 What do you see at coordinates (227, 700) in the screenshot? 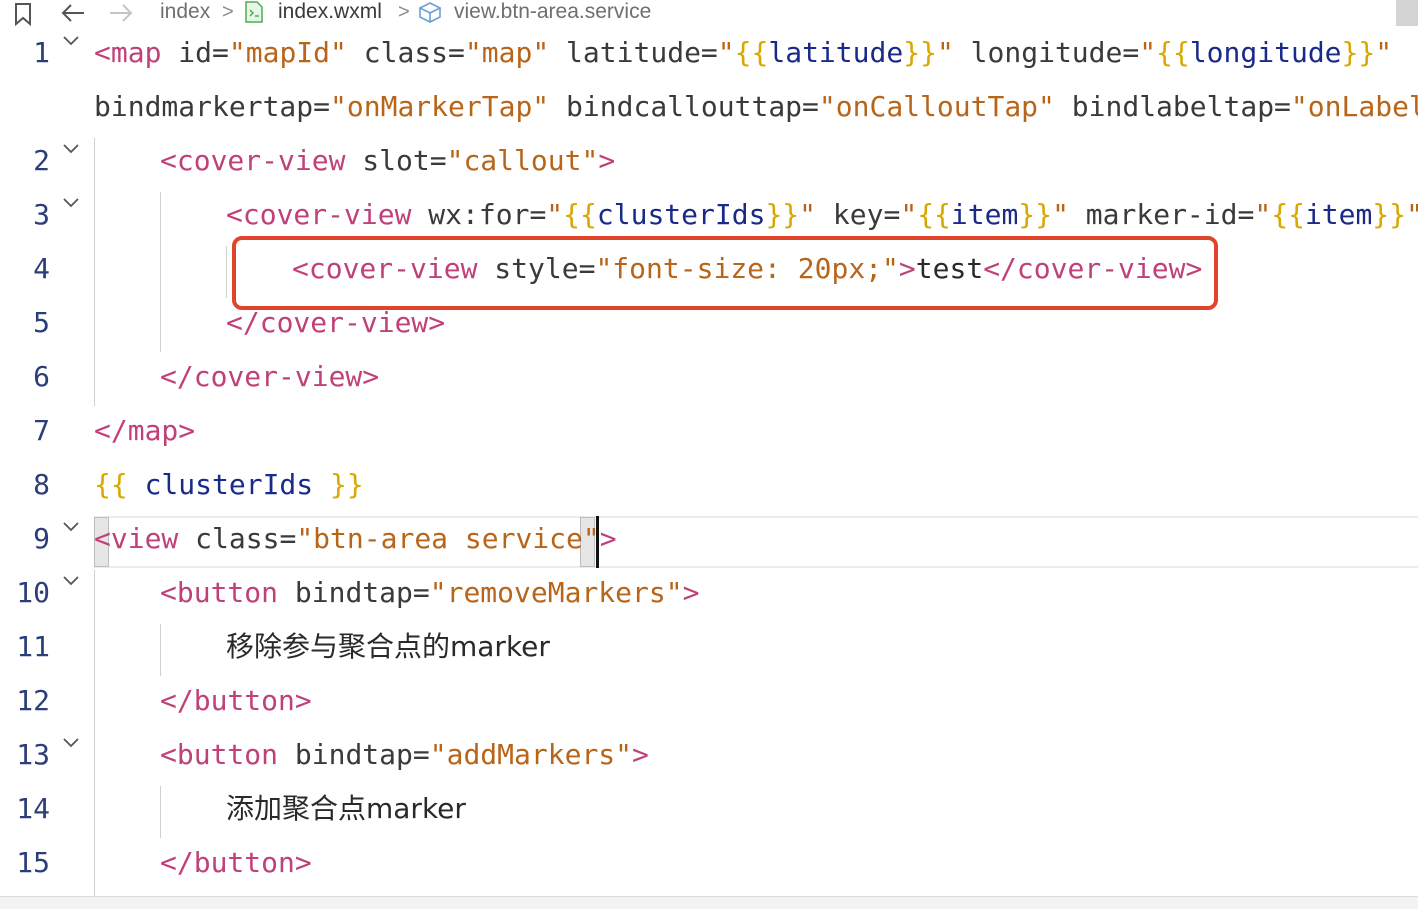
I see `code-token: </button` at bounding box center [227, 700].